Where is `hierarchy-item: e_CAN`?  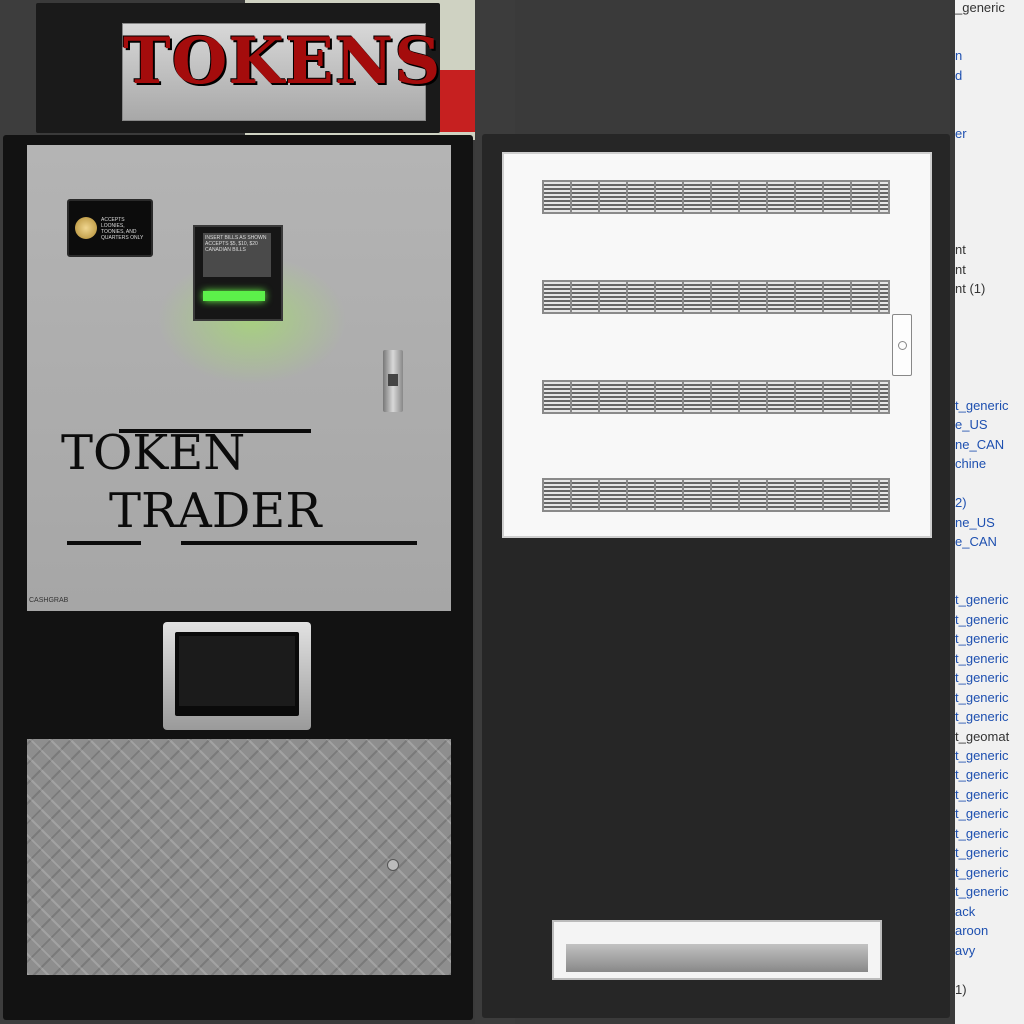 hierarchy-item: e_CAN is located at coordinates (976, 542).